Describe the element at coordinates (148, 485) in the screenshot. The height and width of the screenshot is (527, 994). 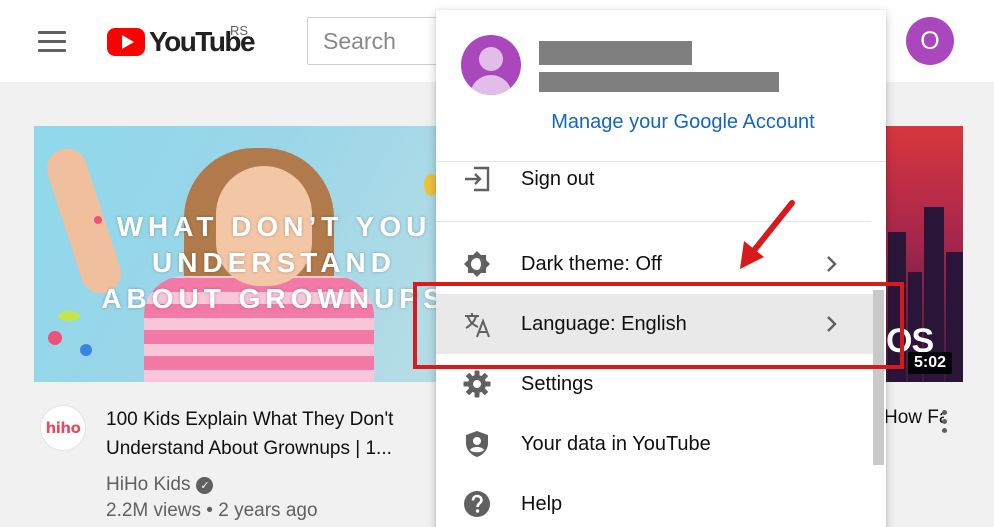
I see `channel-name: HiHo Kids` at that location.